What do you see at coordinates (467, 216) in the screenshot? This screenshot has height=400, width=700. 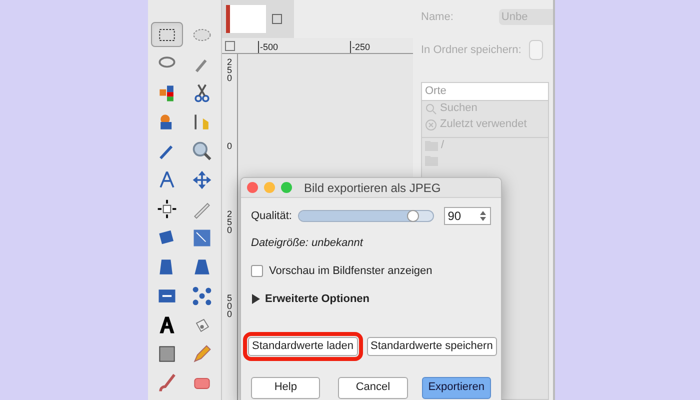 I see `quality-spinbox: 90` at bounding box center [467, 216].